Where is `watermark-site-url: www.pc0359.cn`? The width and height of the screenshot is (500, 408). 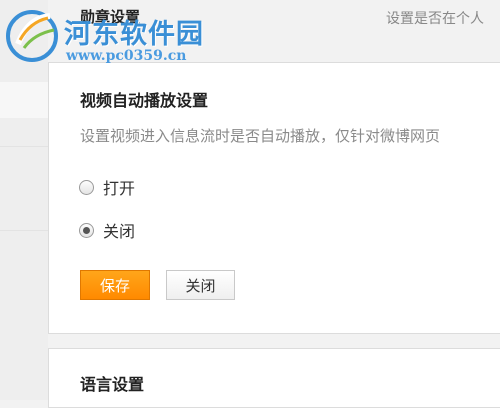
watermark-site-url: www.pc0359.cn is located at coordinates (126, 56).